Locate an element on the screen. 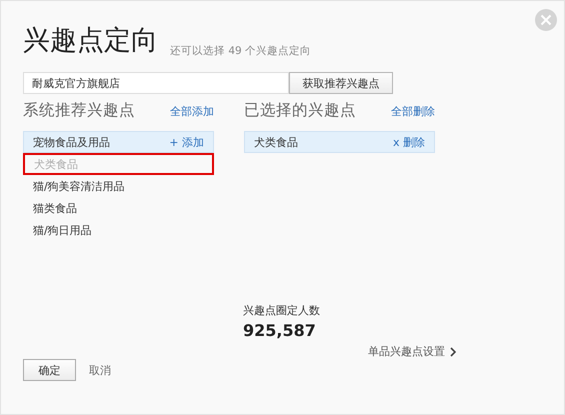  list-row: 宠物食品及用品 + 添加 is located at coordinates (118, 142).